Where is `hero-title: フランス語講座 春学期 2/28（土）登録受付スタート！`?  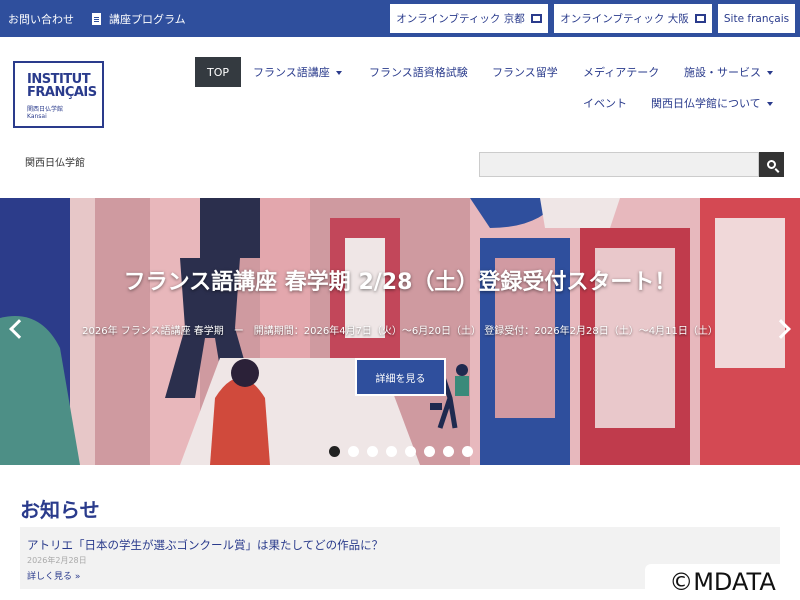
hero-title: フランス語講座 春学期 2/28（土）登録受付スタート！ is located at coordinates (400, 282).